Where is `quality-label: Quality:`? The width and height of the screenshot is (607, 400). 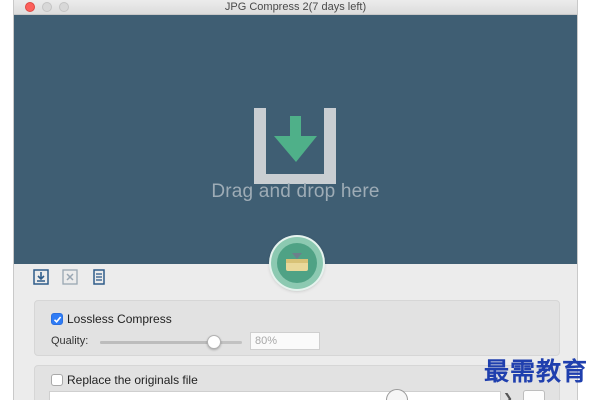
quality-label: Quality: is located at coordinates (70, 341).